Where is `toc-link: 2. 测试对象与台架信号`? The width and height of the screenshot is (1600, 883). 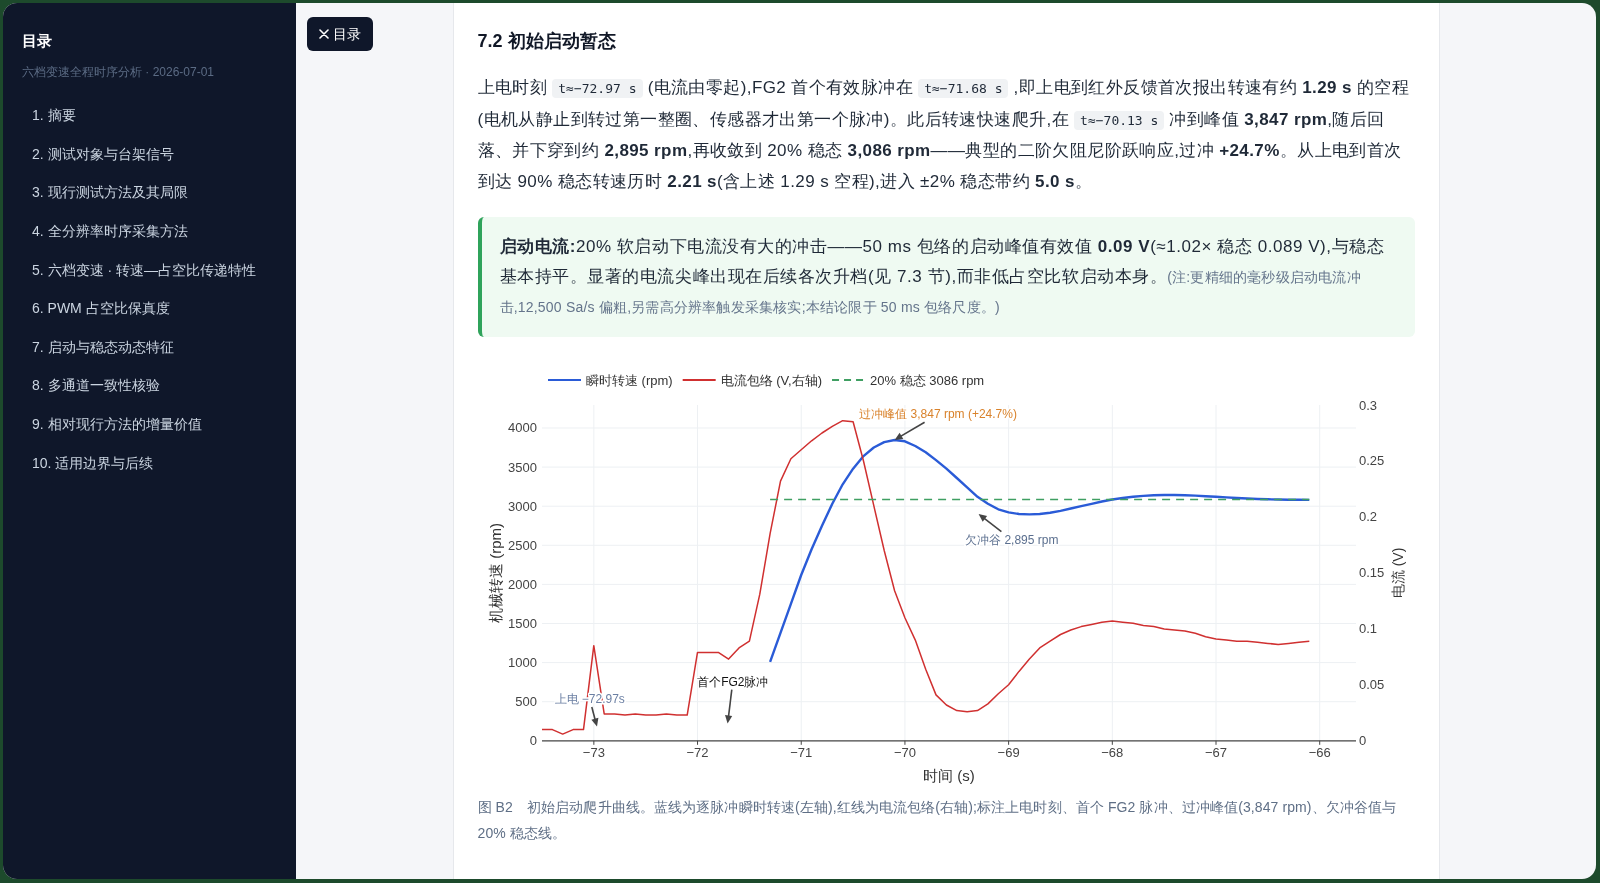 toc-link: 2. 测试对象与台架信号 is located at coordinates (149, 154).